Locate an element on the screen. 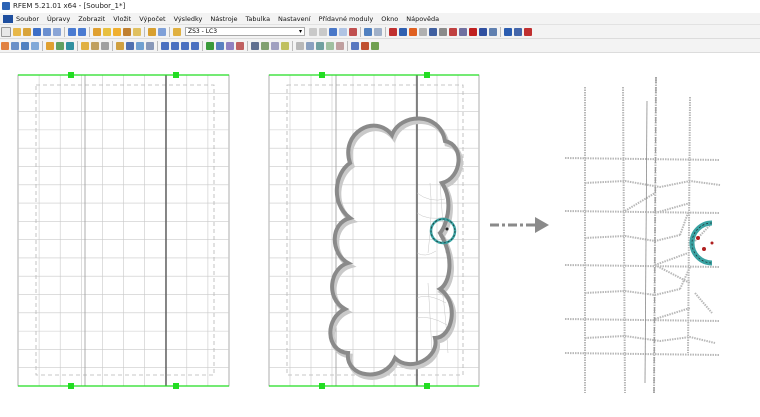  open-recent-icon is located at coordinates (27, 31).